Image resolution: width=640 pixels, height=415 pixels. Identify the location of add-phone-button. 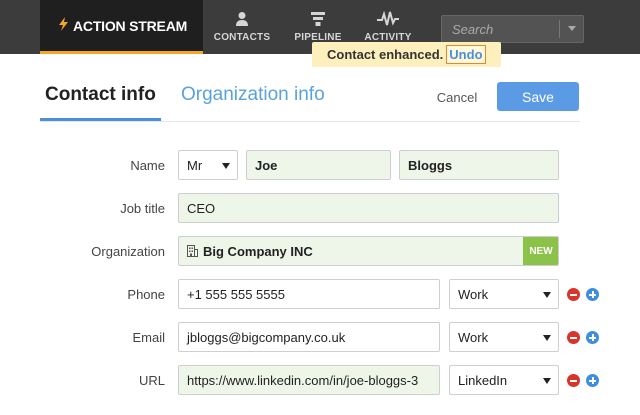
(592, 294).